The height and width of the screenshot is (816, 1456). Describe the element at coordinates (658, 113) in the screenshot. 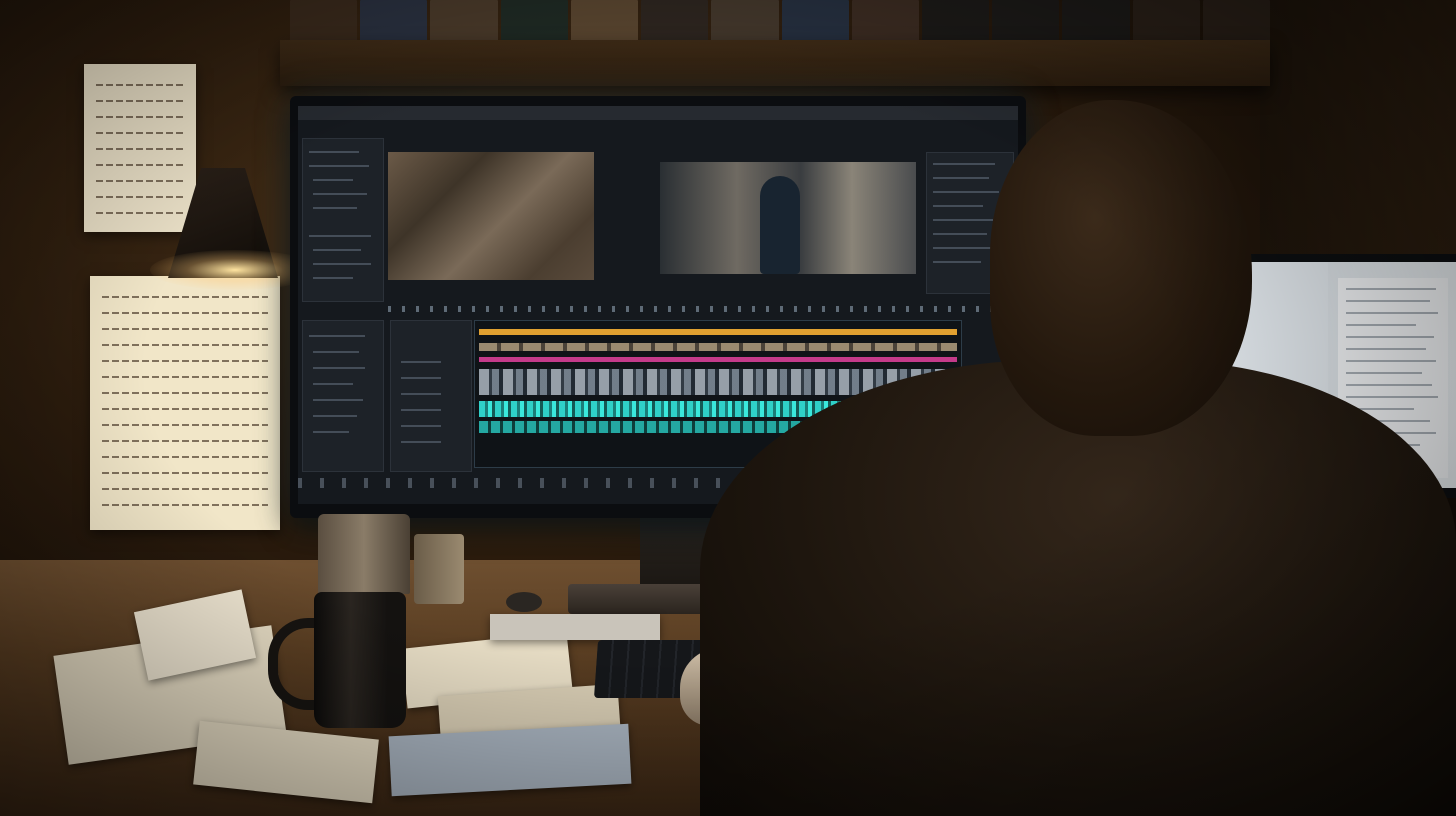

I see `app-menubar` at that location.